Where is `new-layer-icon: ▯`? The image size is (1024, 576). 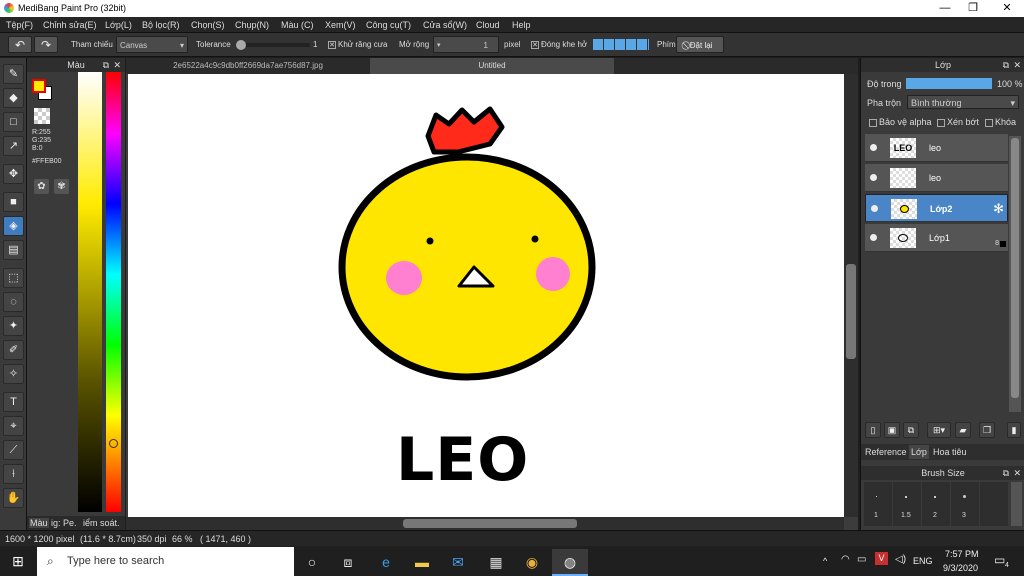 new-layer-icon: ▯ is located at coordinates (873, 430).